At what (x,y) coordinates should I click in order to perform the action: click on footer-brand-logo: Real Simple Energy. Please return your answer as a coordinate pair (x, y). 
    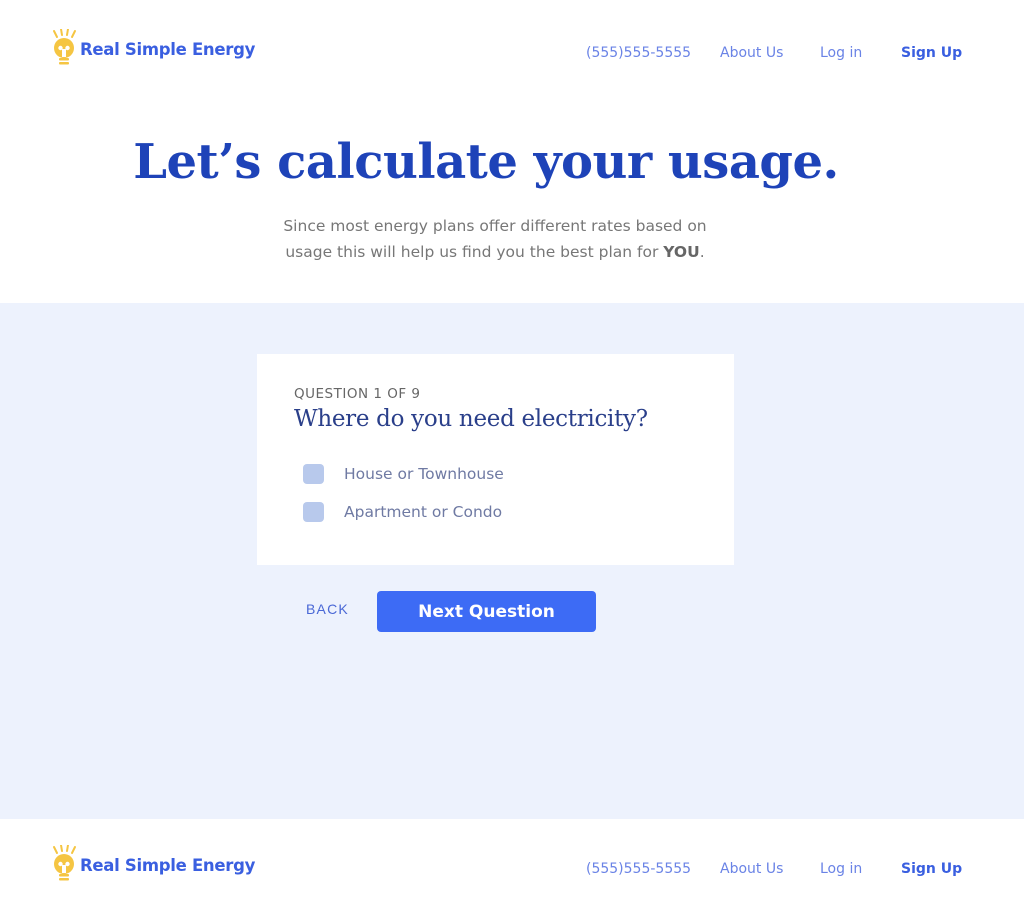
    Looking at the image, I should click on (152, 865).